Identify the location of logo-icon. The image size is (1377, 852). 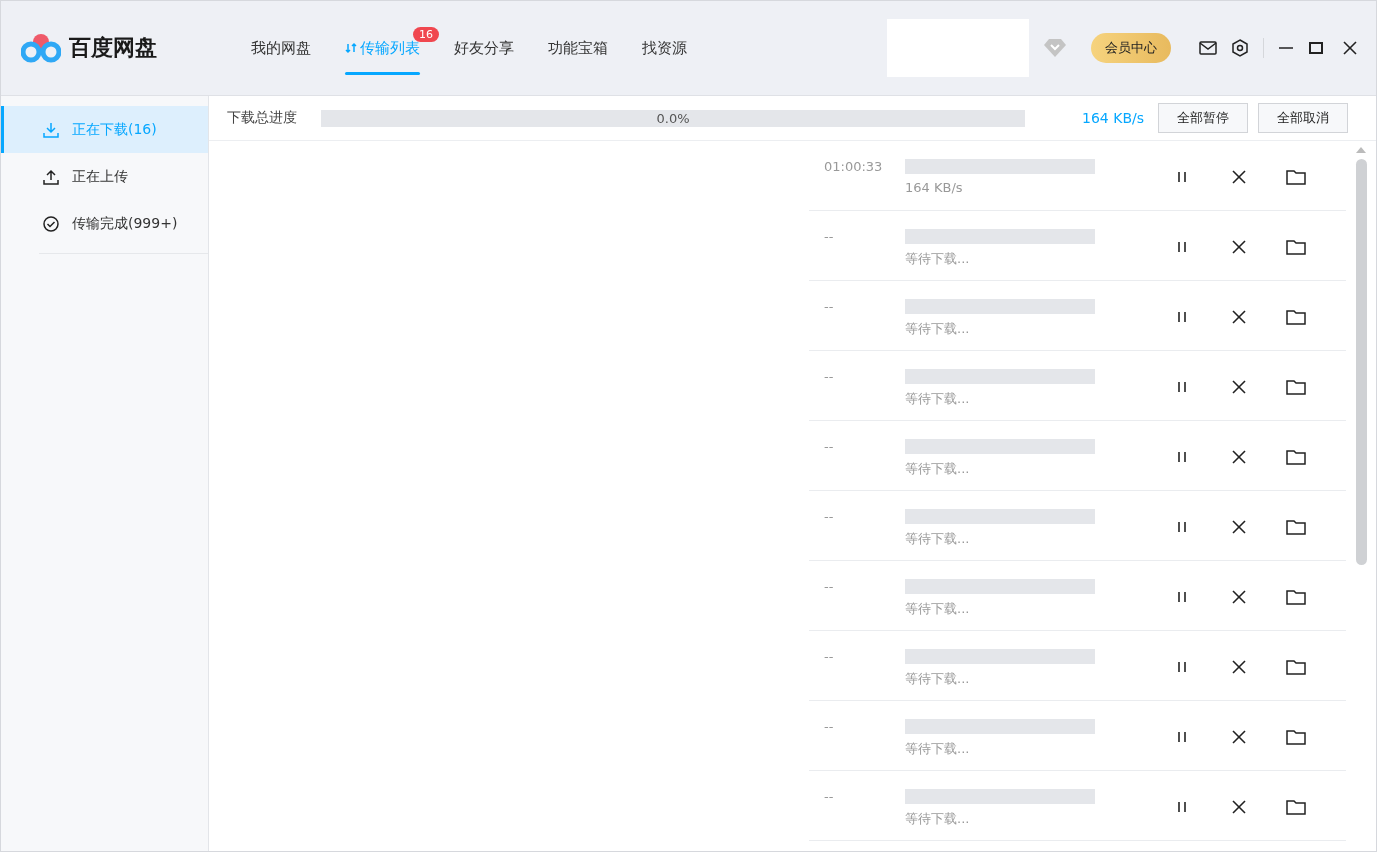
(41, 48).